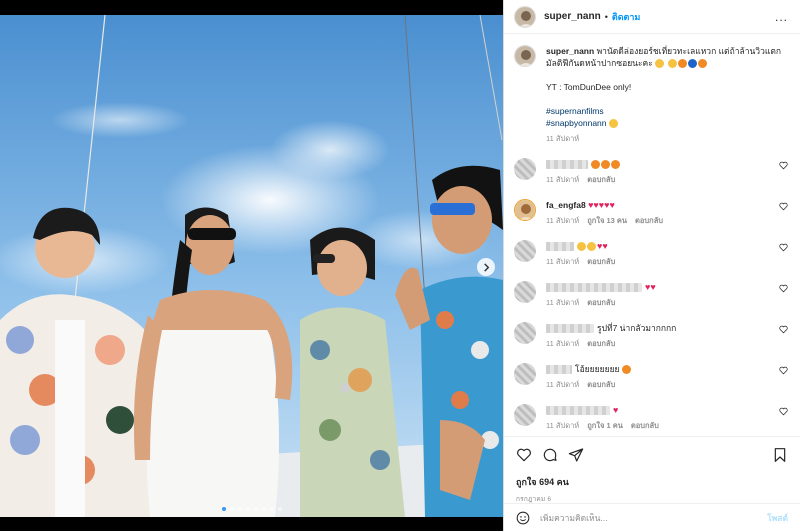 The image size is (800, 531). Describe the element at coordinates (251, 509) in the screenshot. I see `carousel-indicator` at that location.